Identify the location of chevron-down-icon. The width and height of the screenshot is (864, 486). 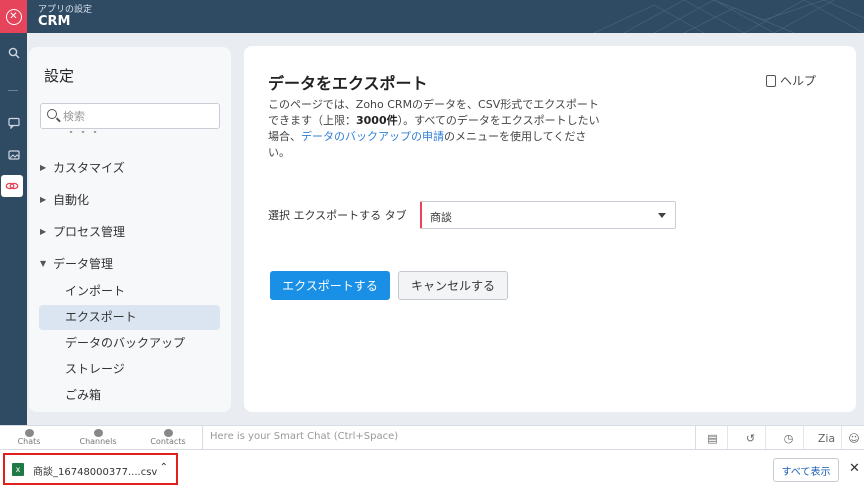
(662, 215).